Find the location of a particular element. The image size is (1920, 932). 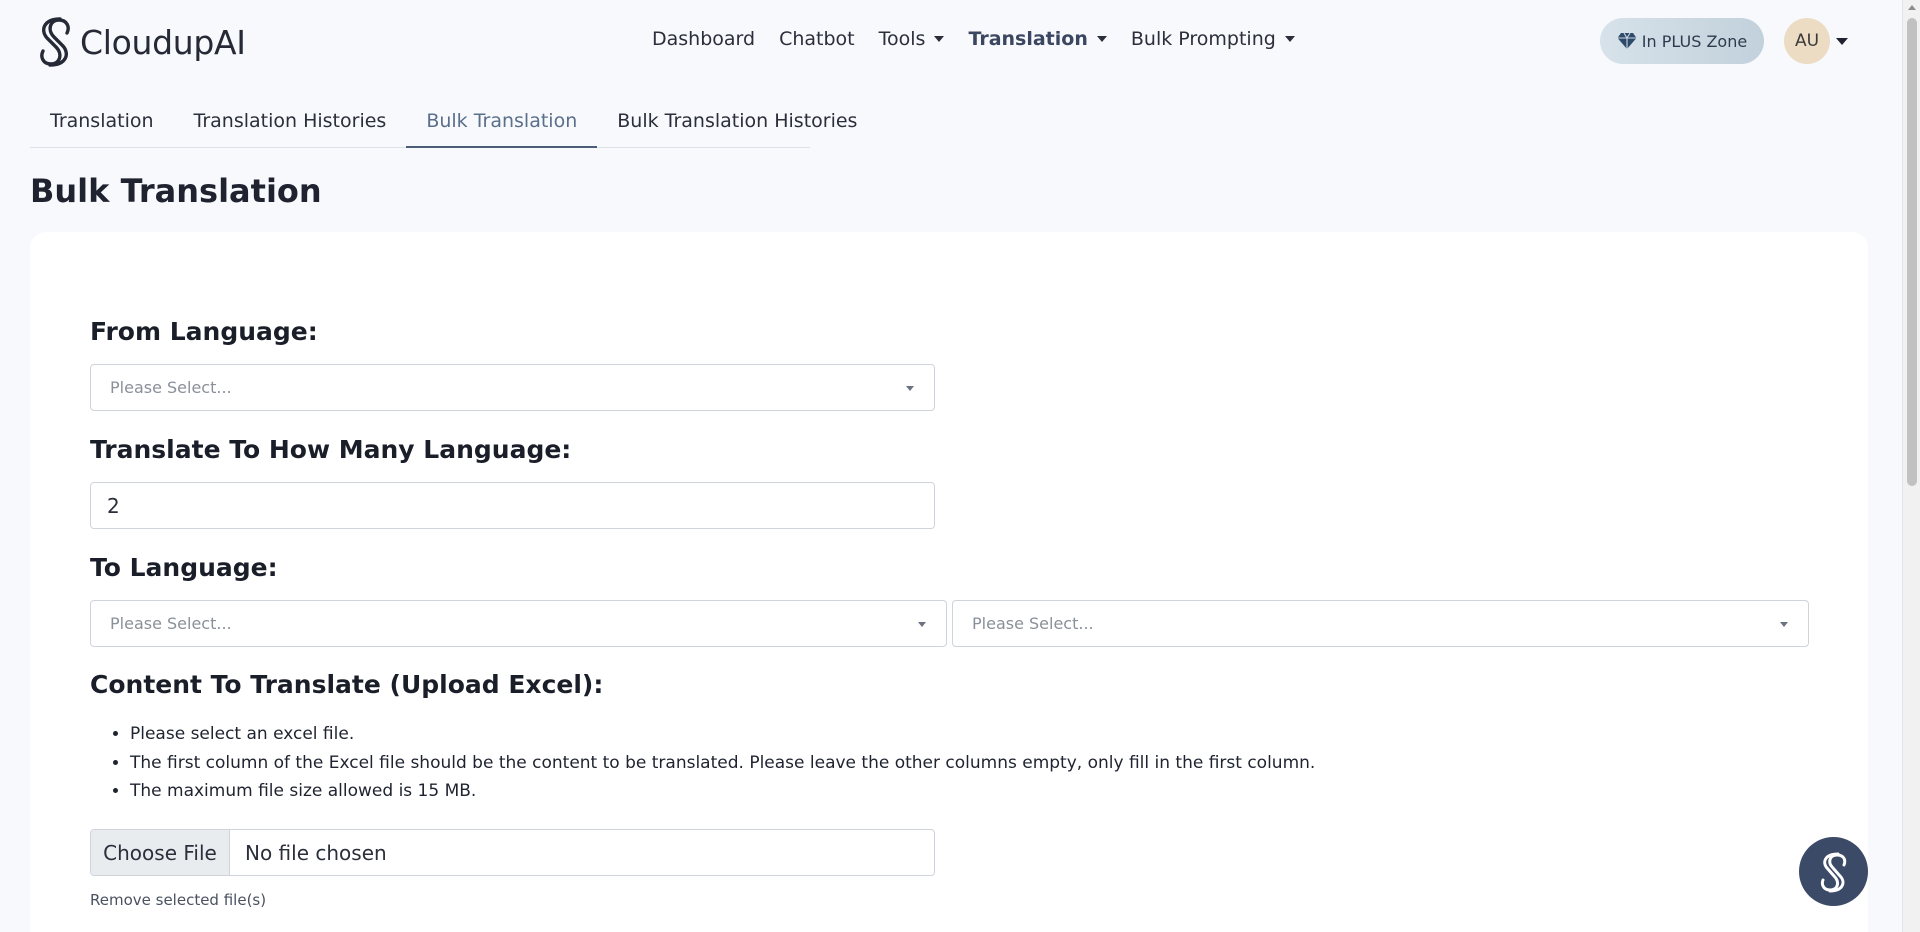

chat-assistant-button is located at coordinates (1833, 871).